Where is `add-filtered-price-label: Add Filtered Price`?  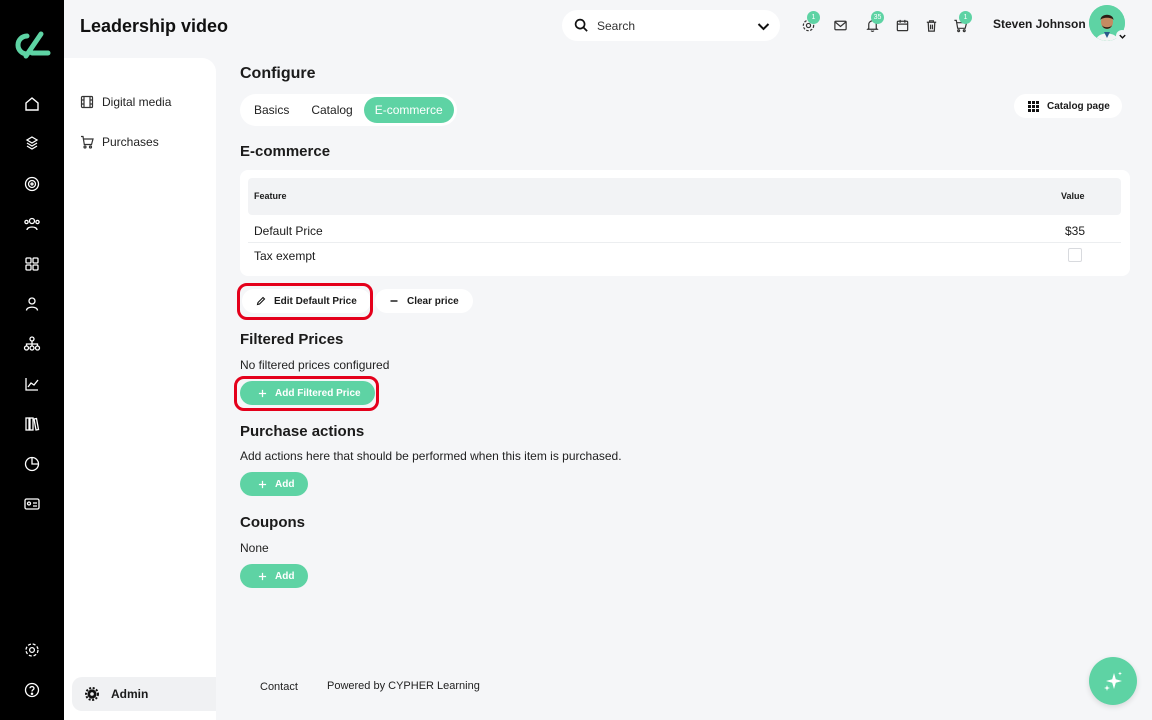 add-filtered-price-label: Add Filtered Price is located at coordinates (318, 393).